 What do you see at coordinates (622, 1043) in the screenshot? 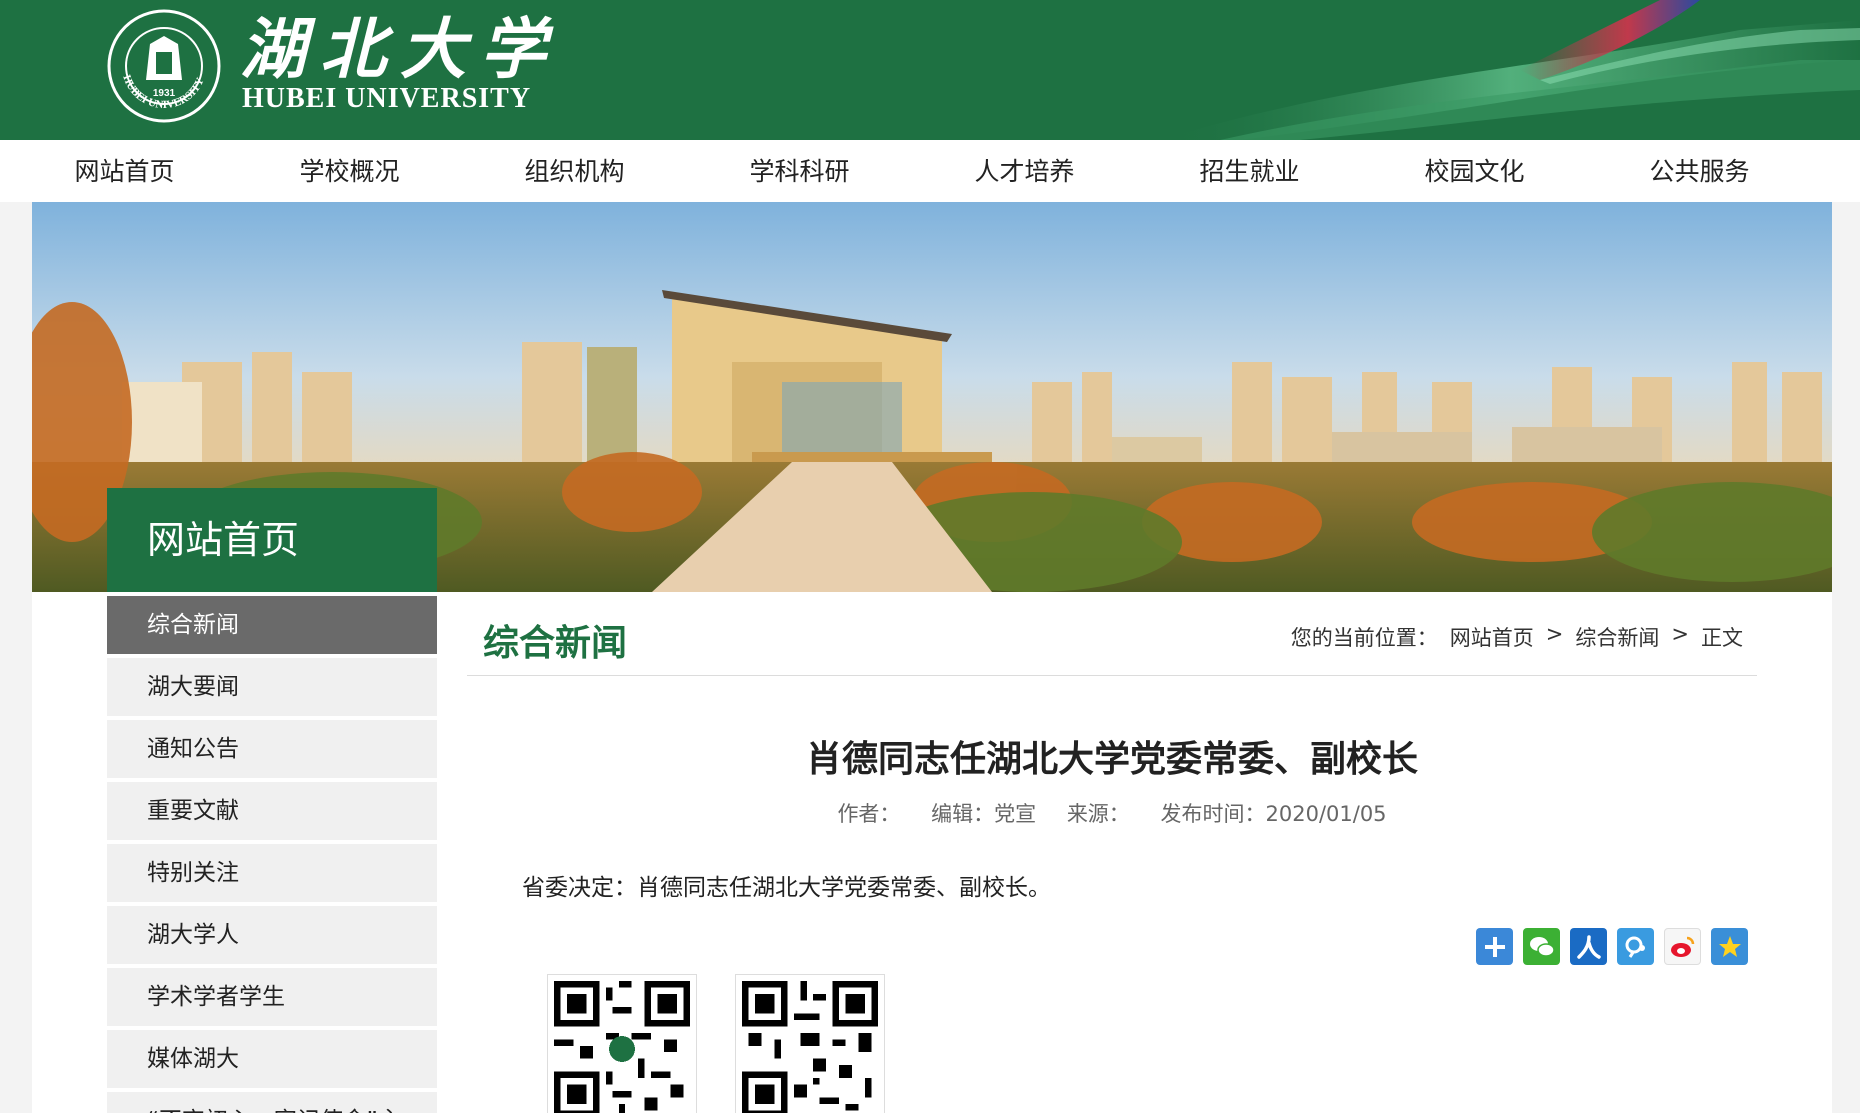
I see `qr-code-wechat` at bounding box center [622, 1043].